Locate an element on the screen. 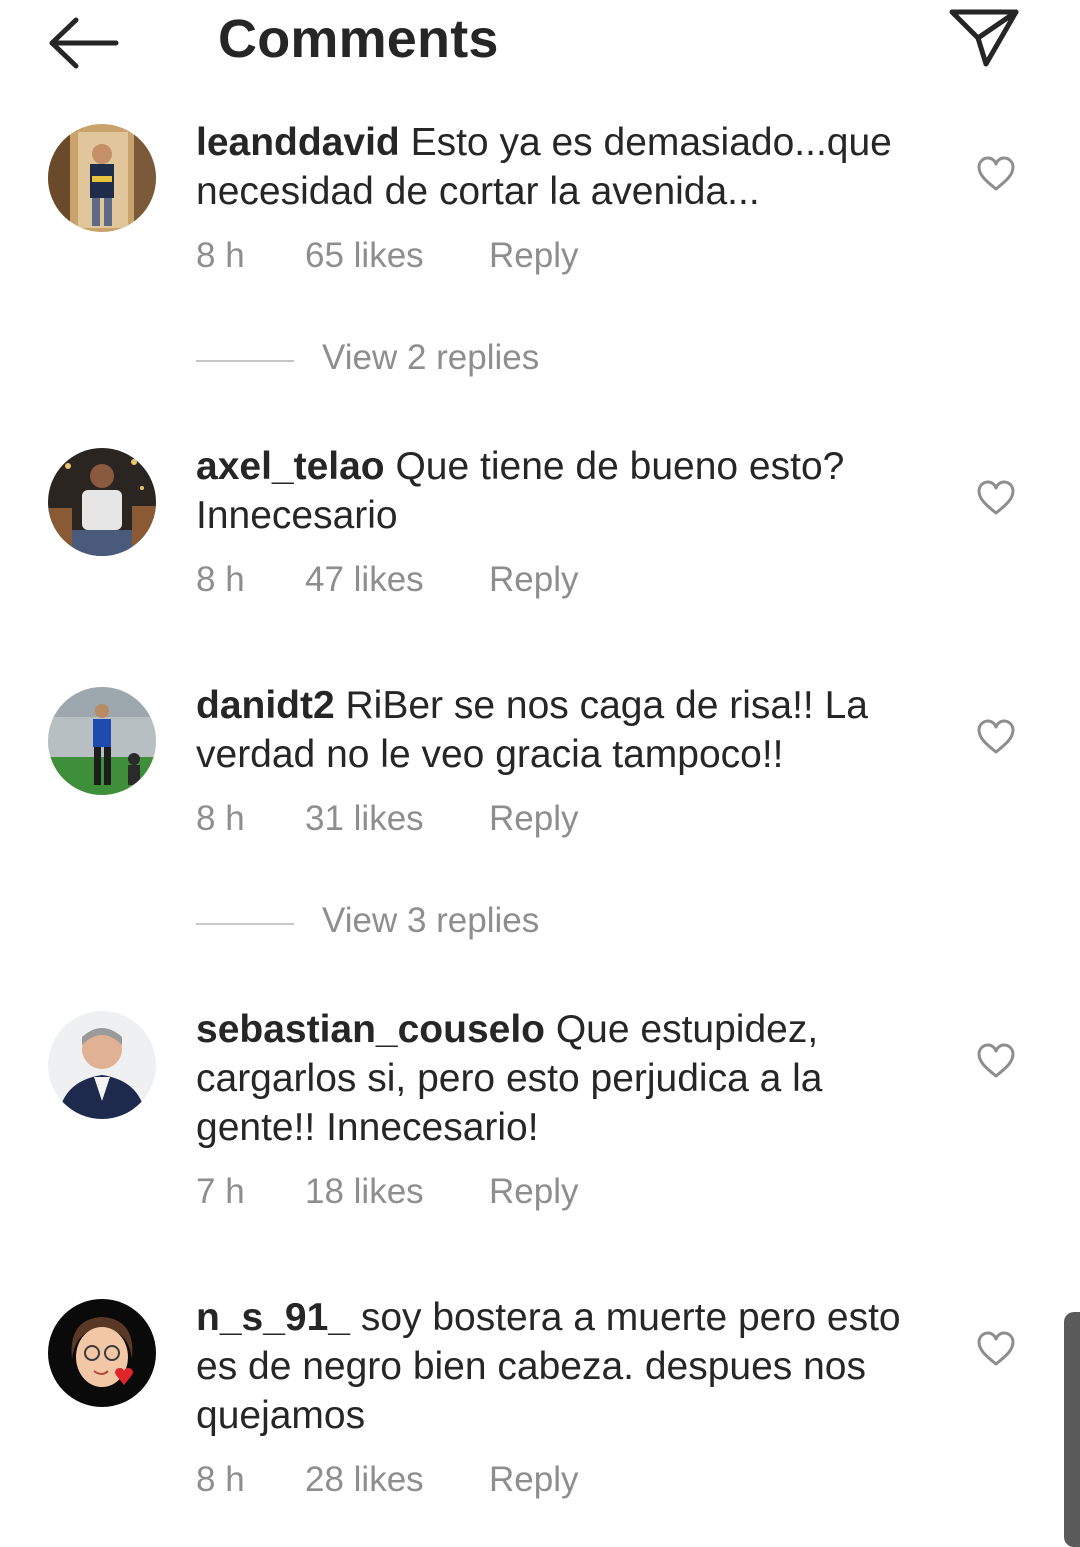 Image resolution: width=1080 pixels, height=1547 pixels. header-bar: Comments is located at coordinates (540, 45).